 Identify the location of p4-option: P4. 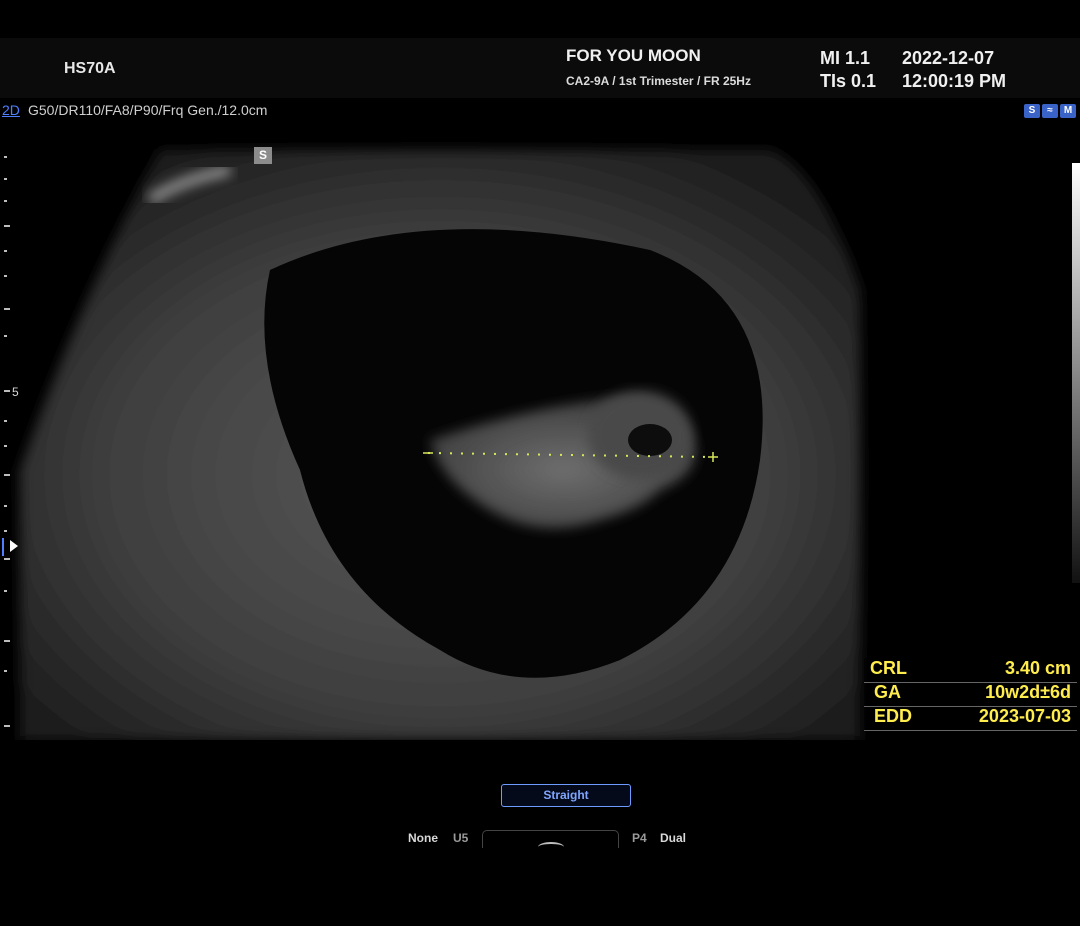
(639, 838).